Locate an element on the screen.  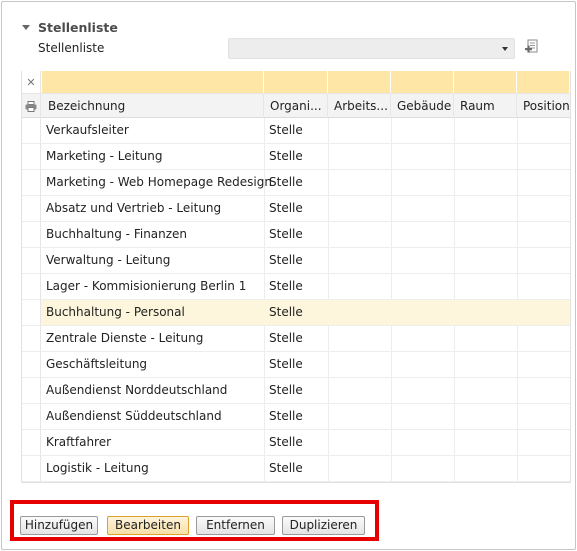
table-row: Zentrale Dienste - Leitung Stelle is located at coordinates (296, 339).